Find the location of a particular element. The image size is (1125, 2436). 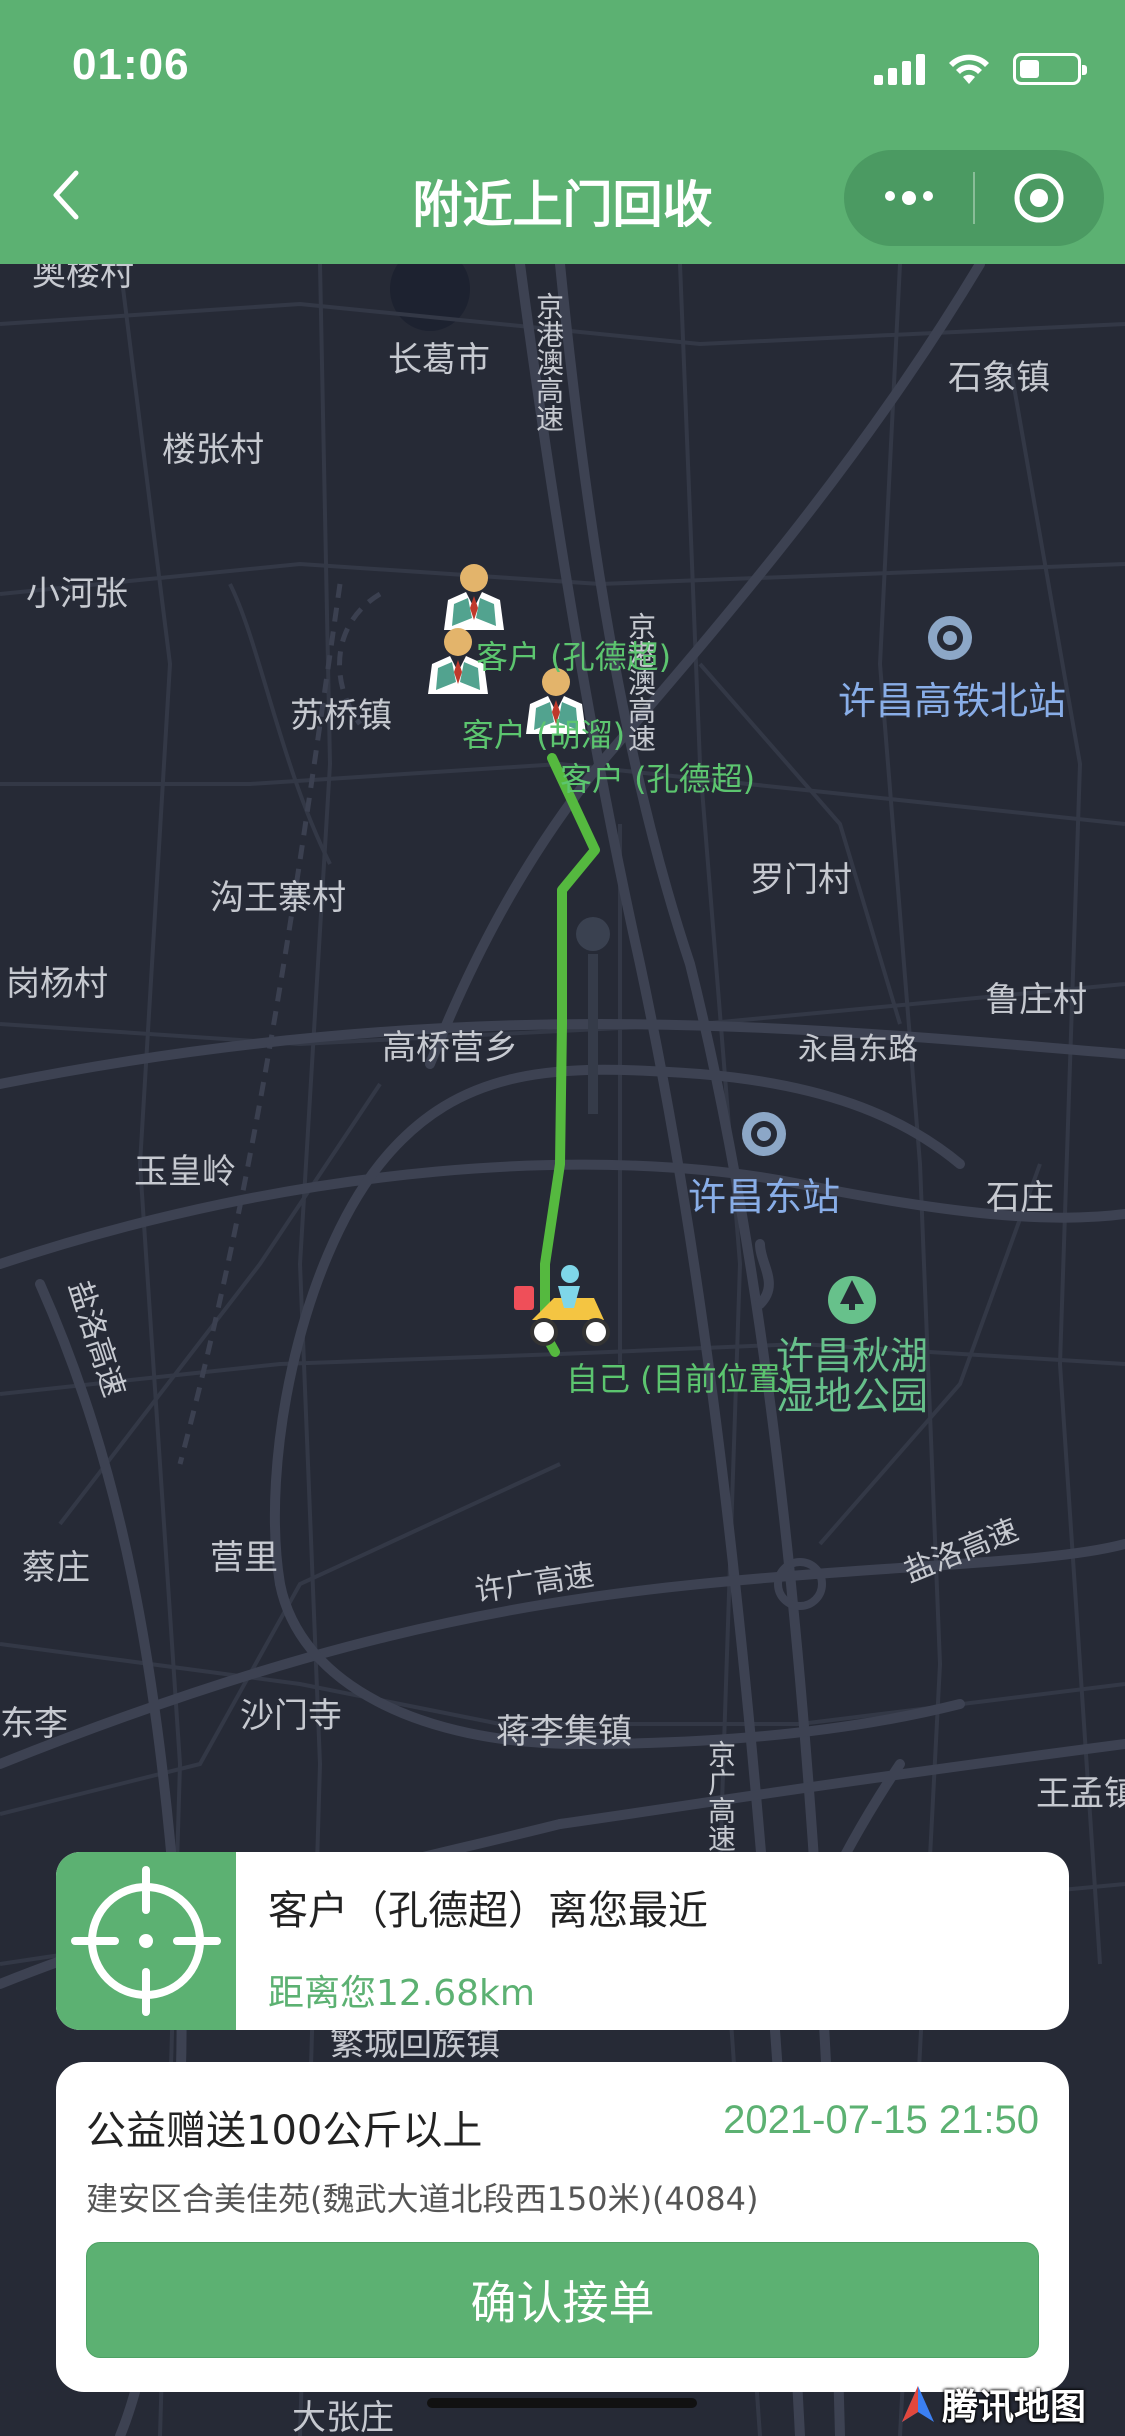

nav-header: 01:06 附近上门回收 is located at coordinates (562, 132).